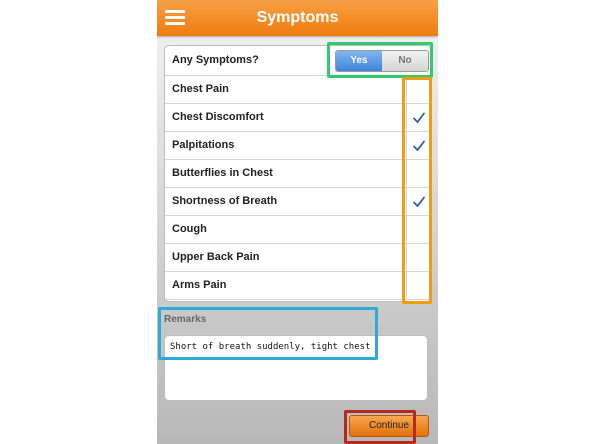 This screenshot has height=444, width=592. I want to click on symptom-label: Chest Pain, so click(200, 89).